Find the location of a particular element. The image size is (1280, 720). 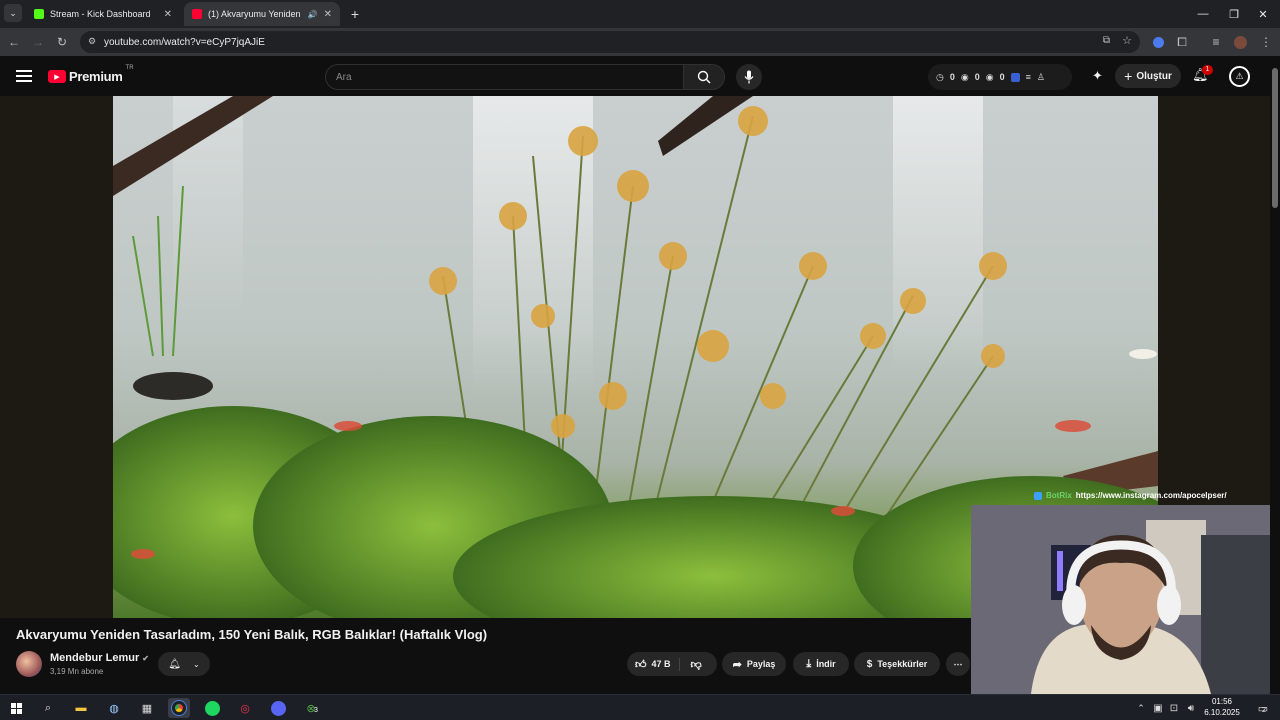

voice-search-button is located at coordinates (749, 77).